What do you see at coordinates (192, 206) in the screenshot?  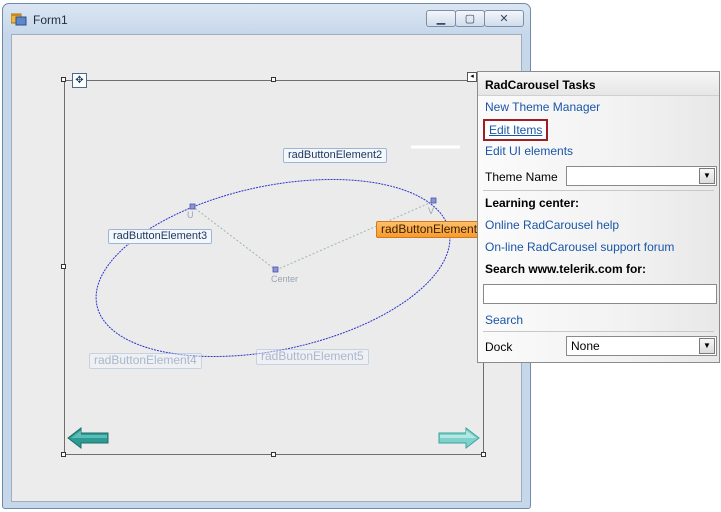 I see `u-point-marker` at bounding box center [192, 206].